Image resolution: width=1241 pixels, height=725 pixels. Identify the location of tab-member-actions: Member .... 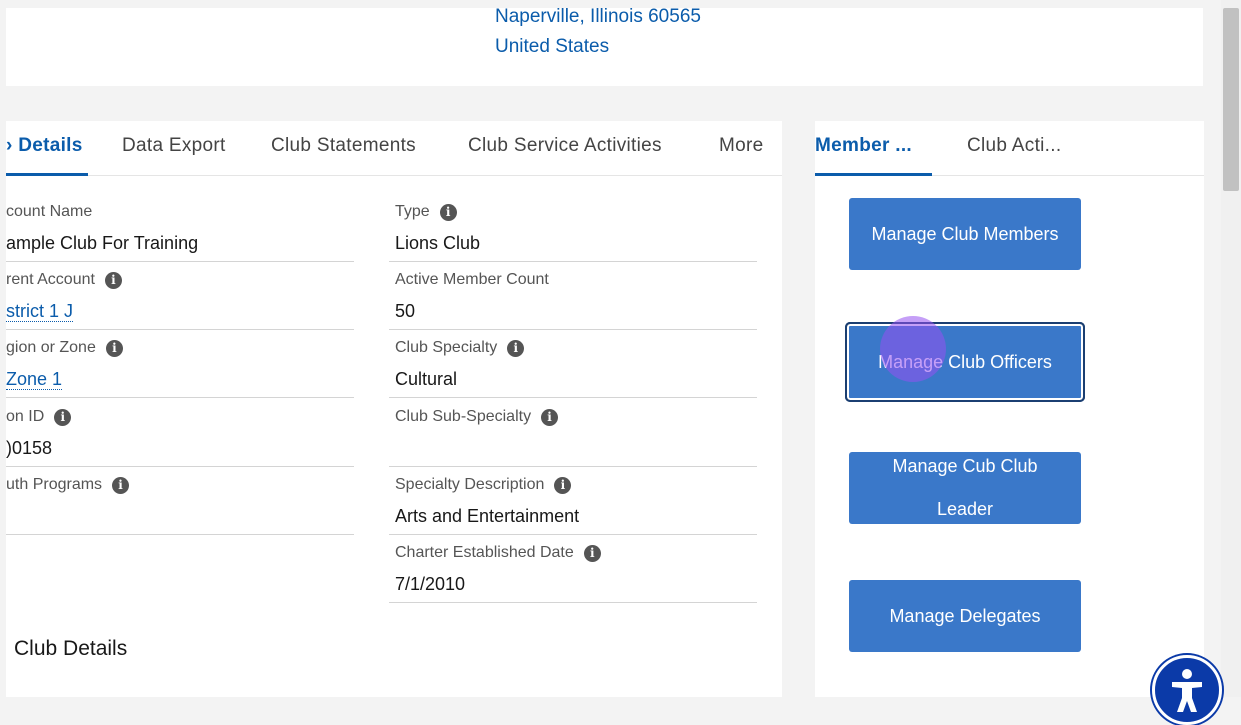
(863, 146).